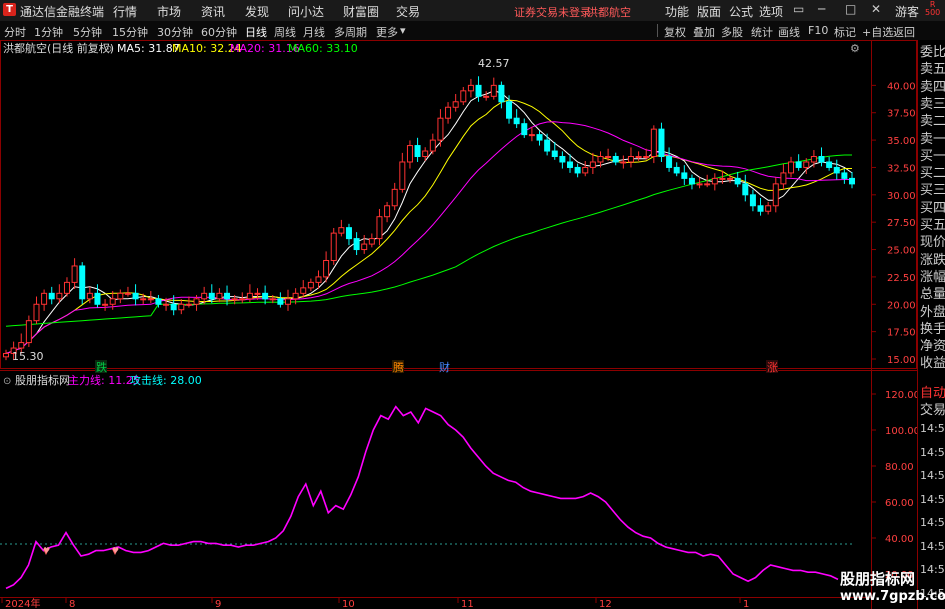 The image size is (945, 609). What do you see at coordinates (932, 122) in the screenshot?
I see `sidebar-item-sell-2: 卖二` at bounding box center [932, 122].